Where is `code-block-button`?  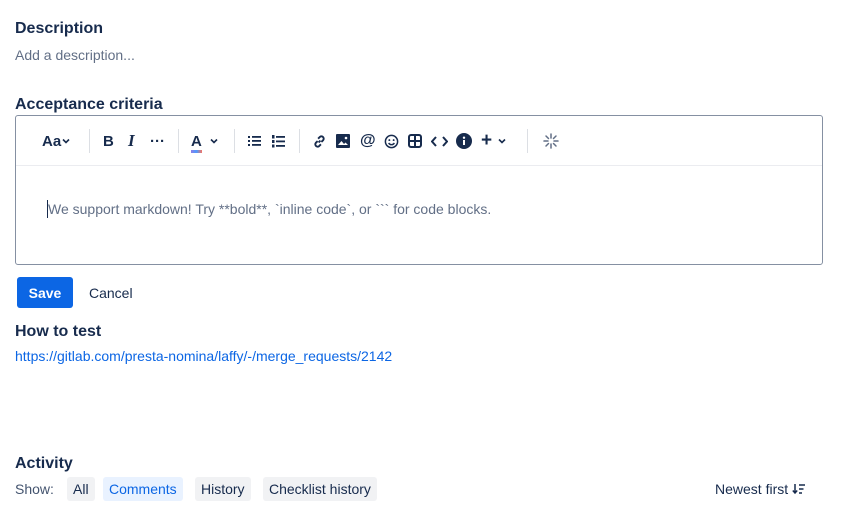 code-block-button is located at coordinates (439, 141).